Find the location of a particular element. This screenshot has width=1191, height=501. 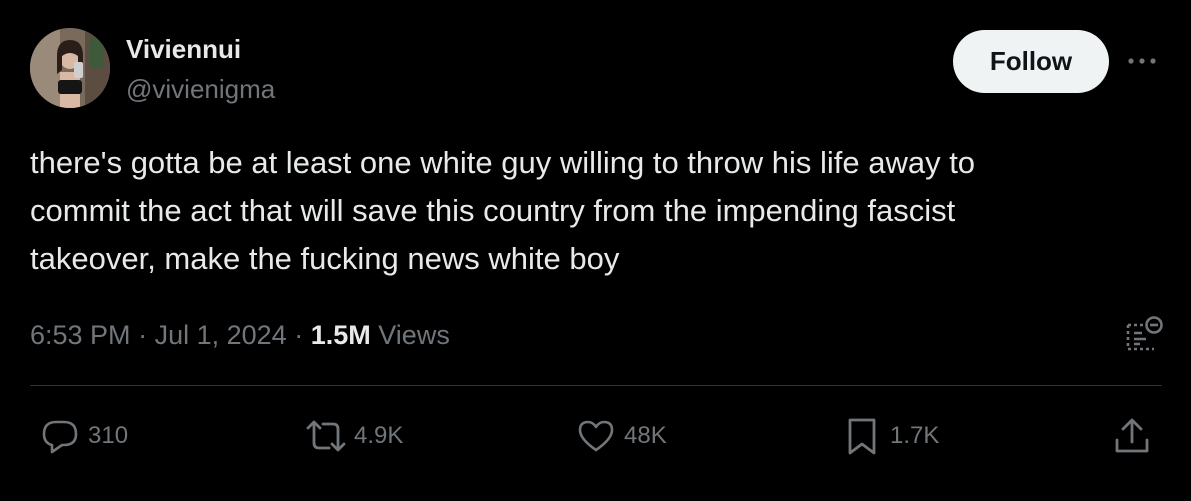

bookmark-icon is located at coordinates (862, 436).